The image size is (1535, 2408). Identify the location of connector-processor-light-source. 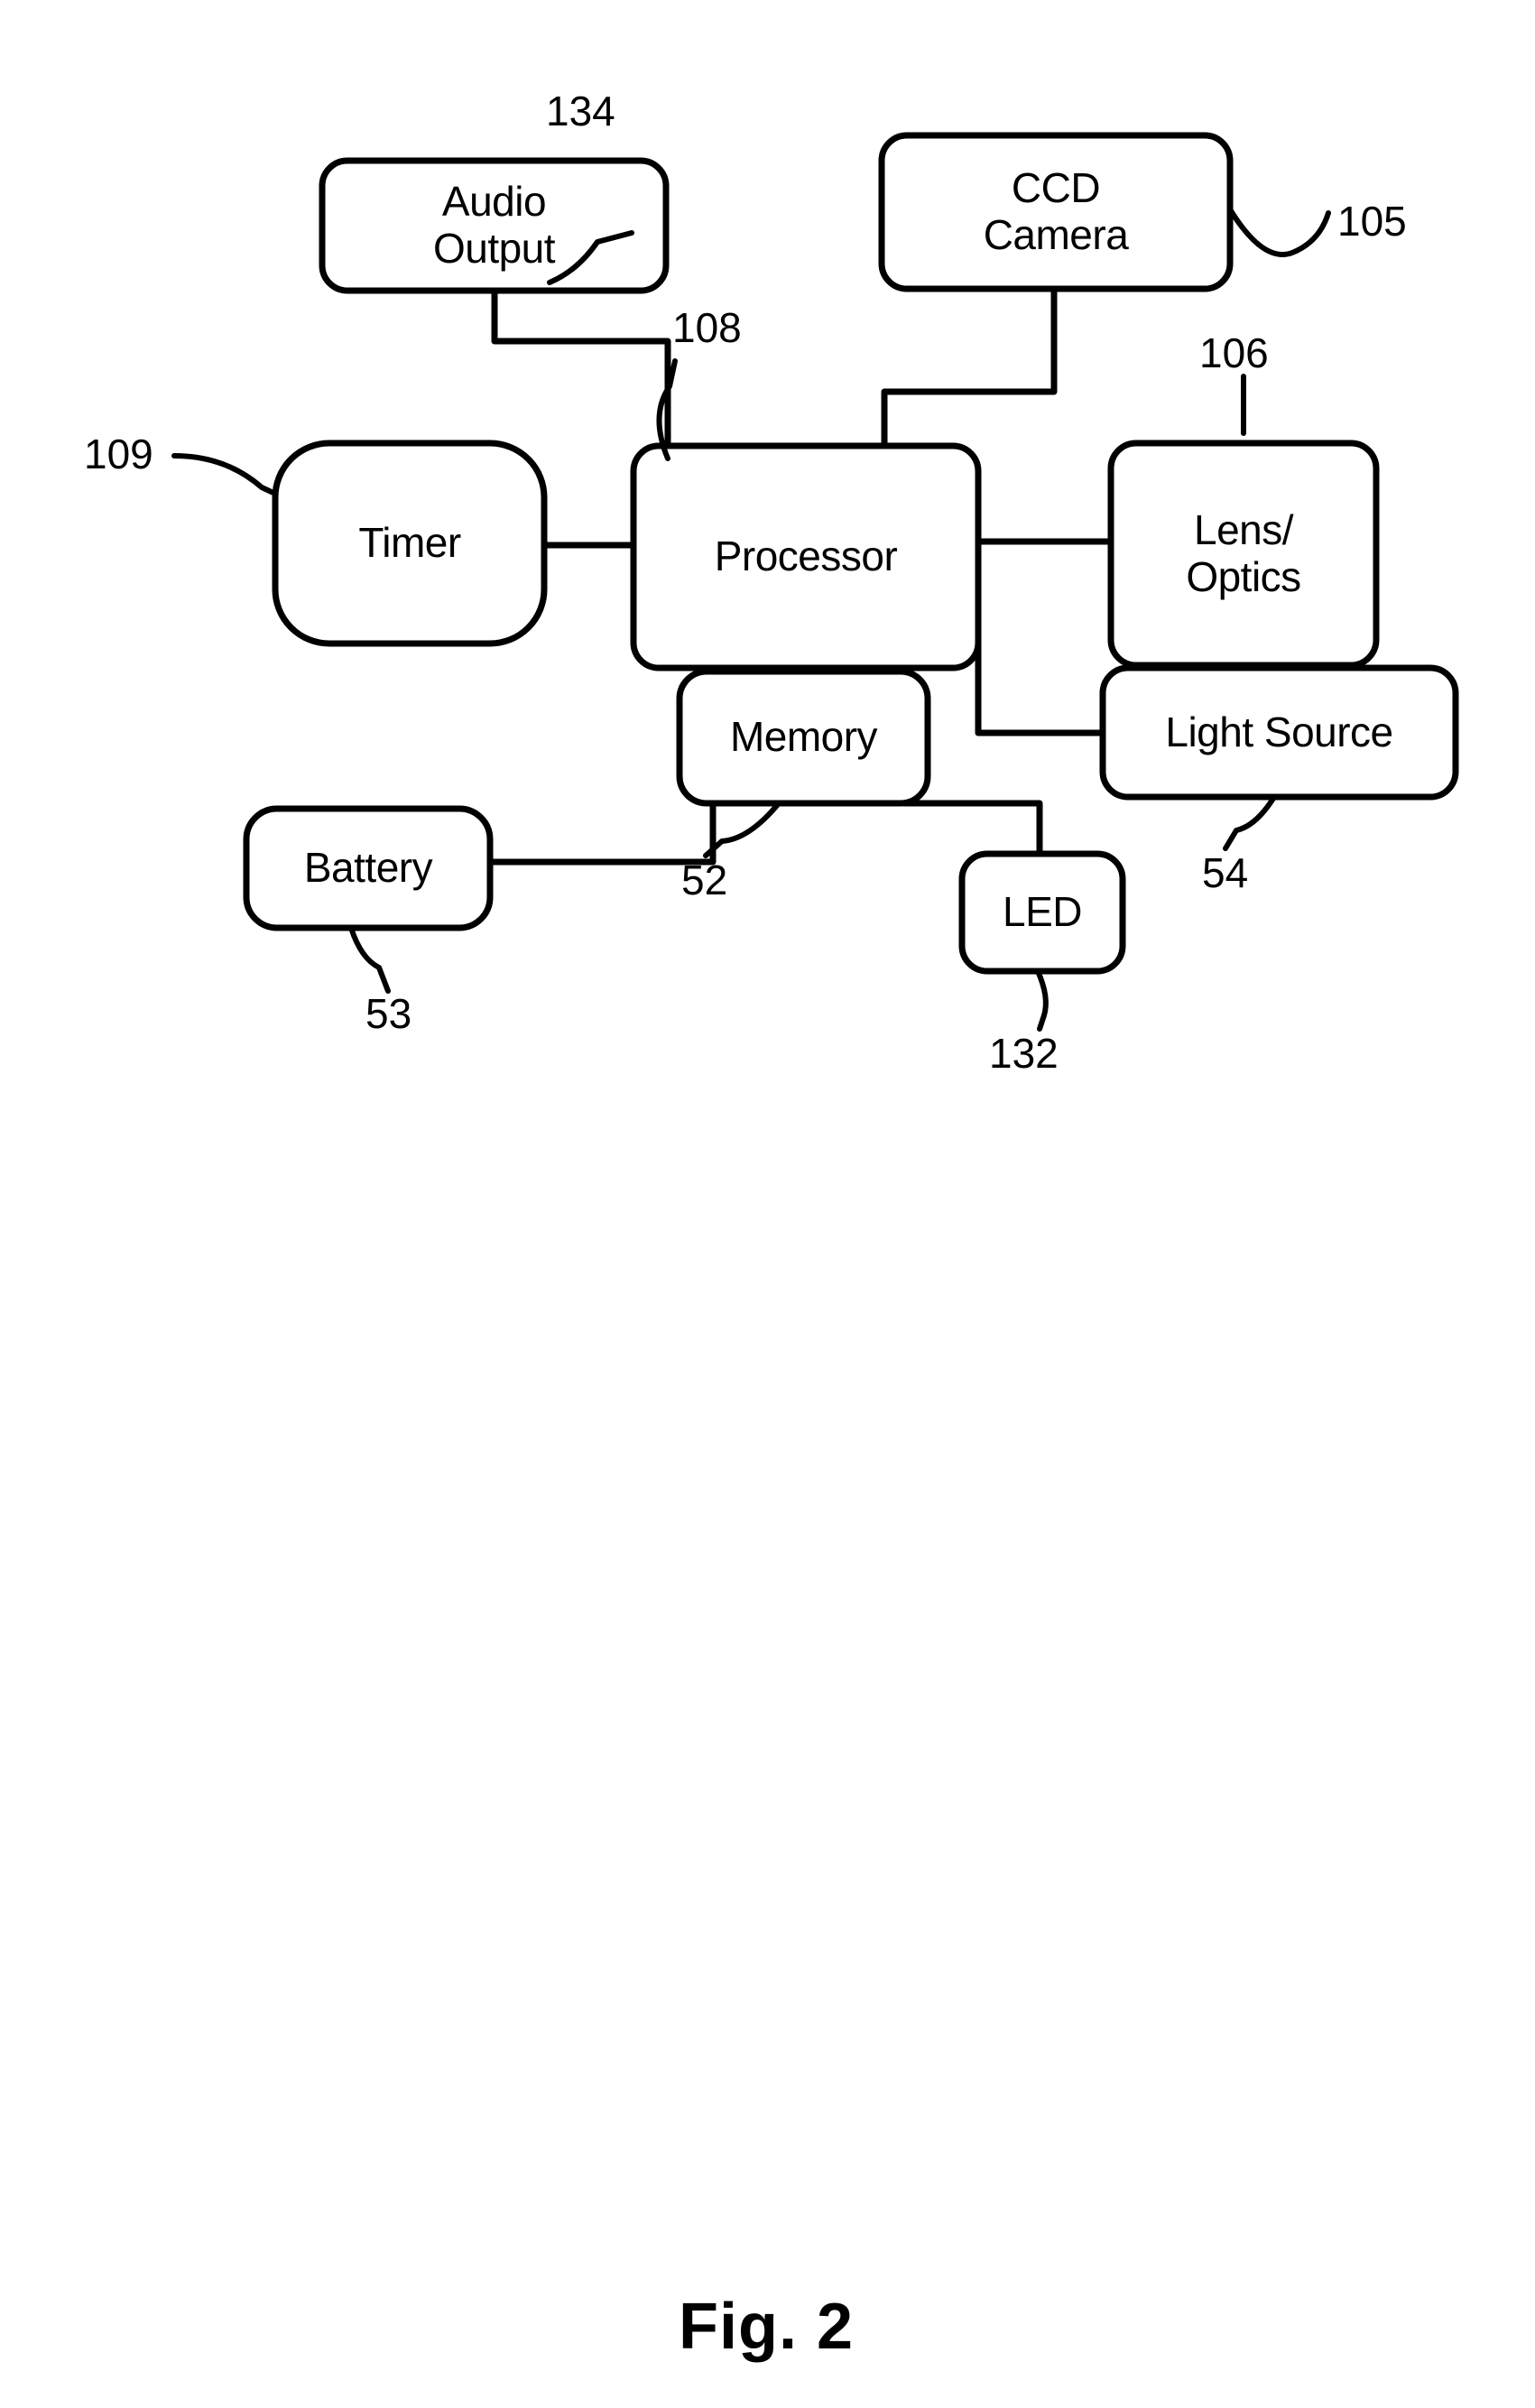
(1040, 657).